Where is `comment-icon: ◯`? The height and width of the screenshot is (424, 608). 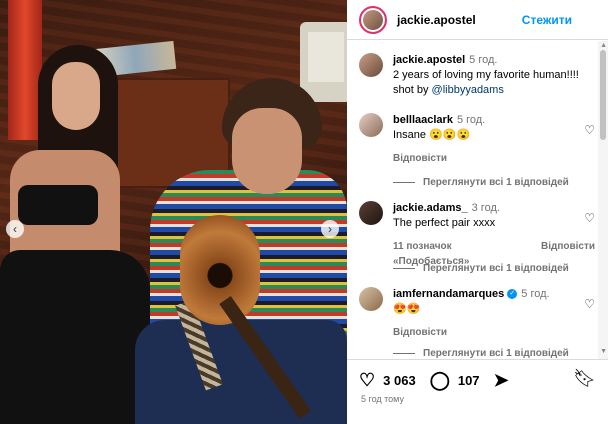
comment-icon: ◯ is located at coordinates (440, 380).